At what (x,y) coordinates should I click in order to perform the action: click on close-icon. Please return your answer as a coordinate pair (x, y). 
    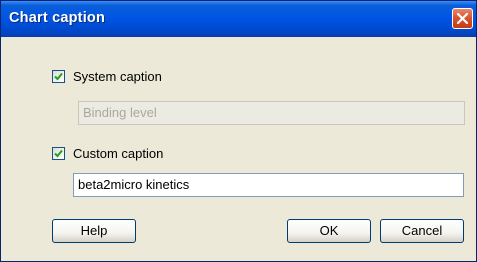
    Looking at the image, I should click on (462, 18).